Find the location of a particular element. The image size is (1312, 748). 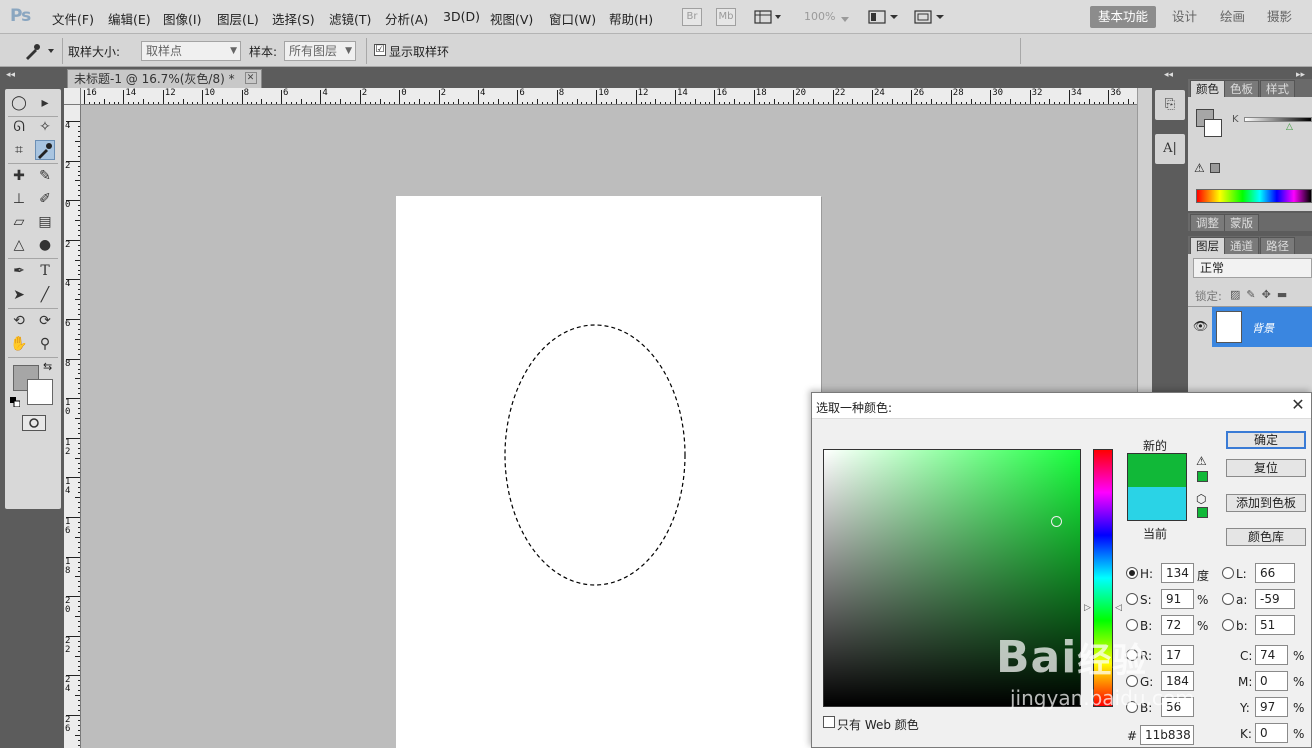

zoom-tool-icon: ⚲ is located at coordinates (45, 344).